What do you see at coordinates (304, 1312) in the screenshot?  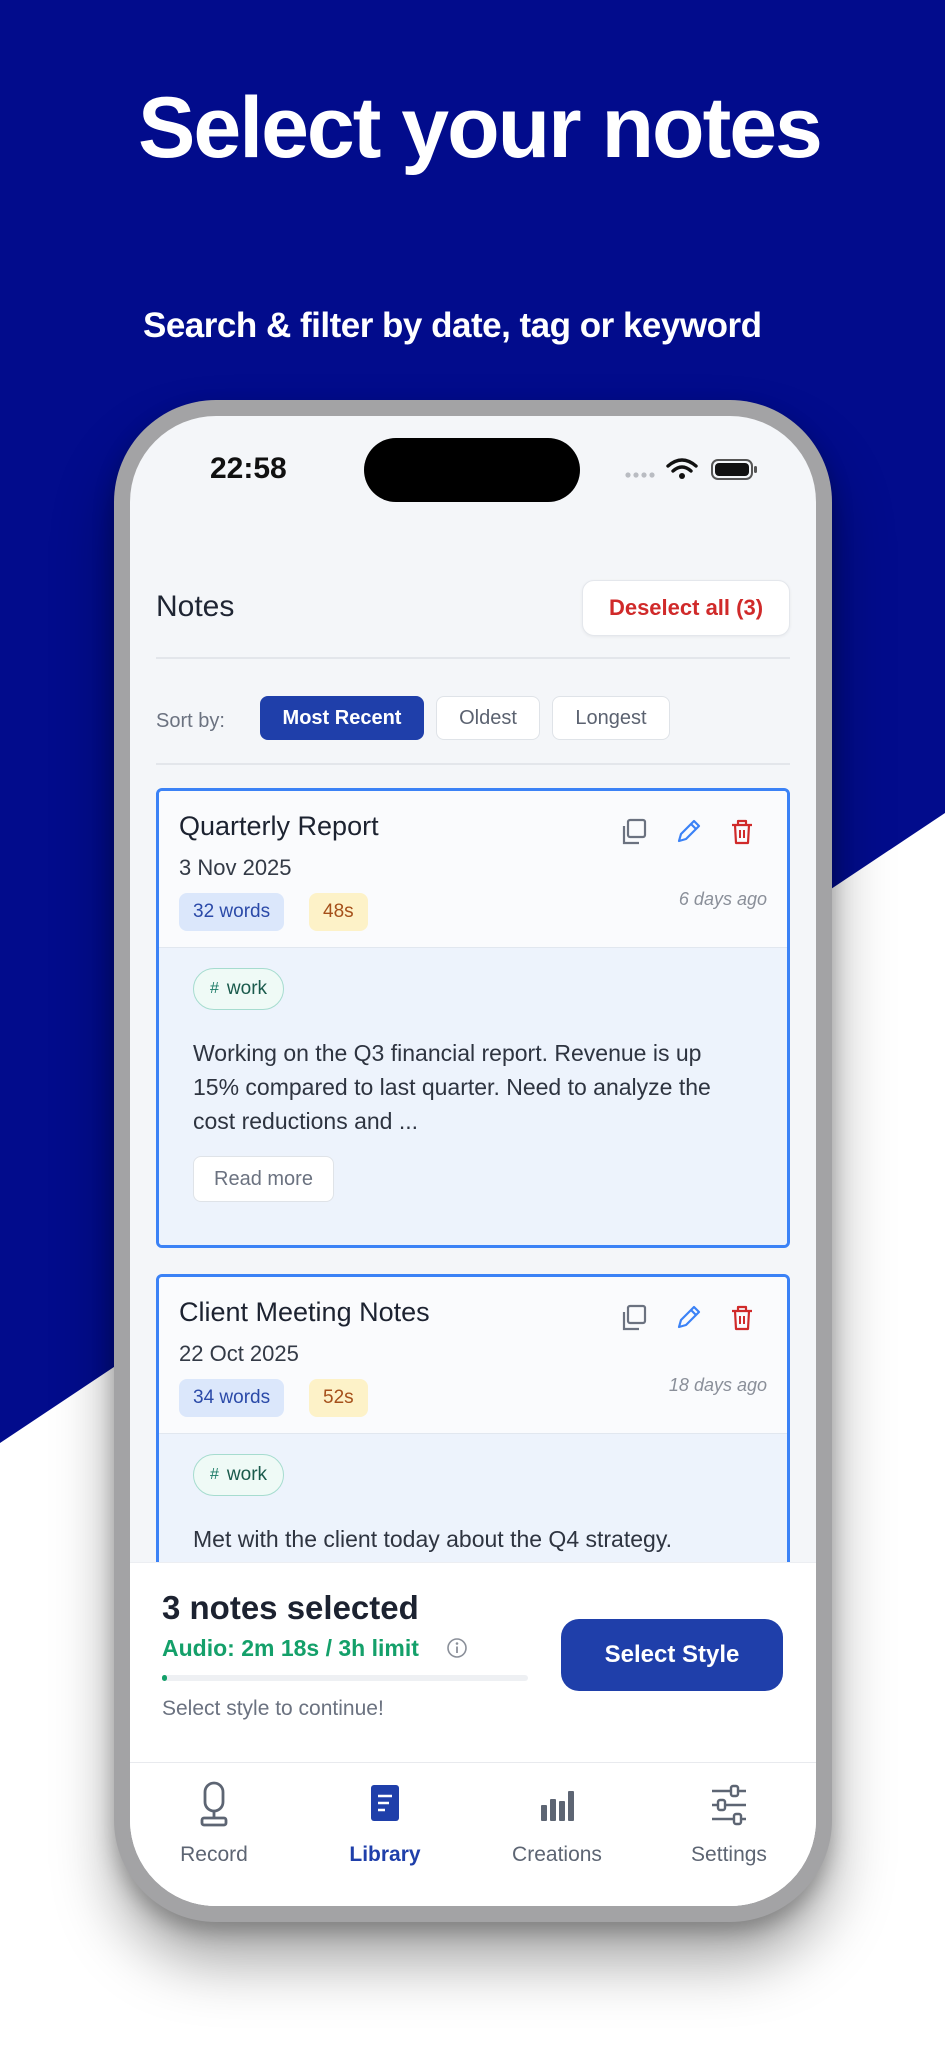 I see `note-title: Client Meeting Notes` at bounding box center [304, 1312].